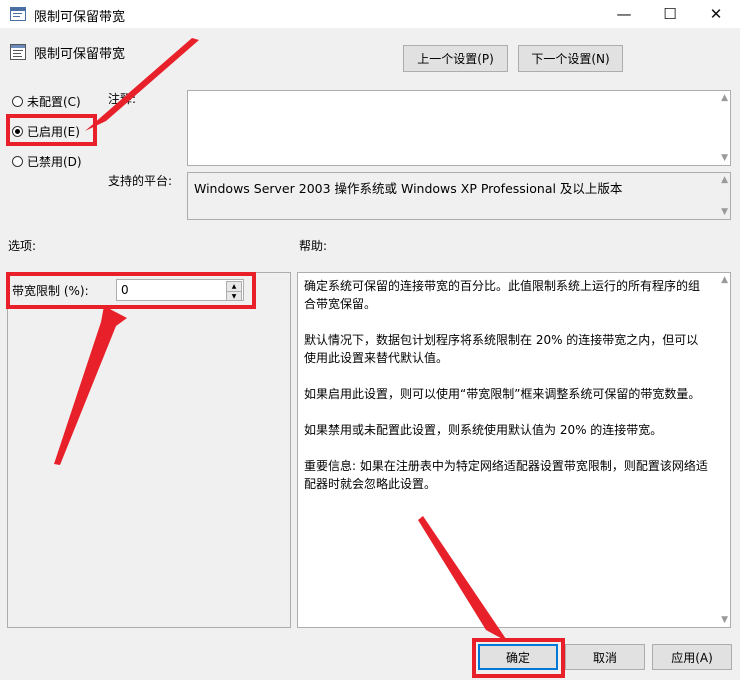  Describe the element at coordinates (51, 130) in the screenshot. I see `annotation-box-enabled` at that location.